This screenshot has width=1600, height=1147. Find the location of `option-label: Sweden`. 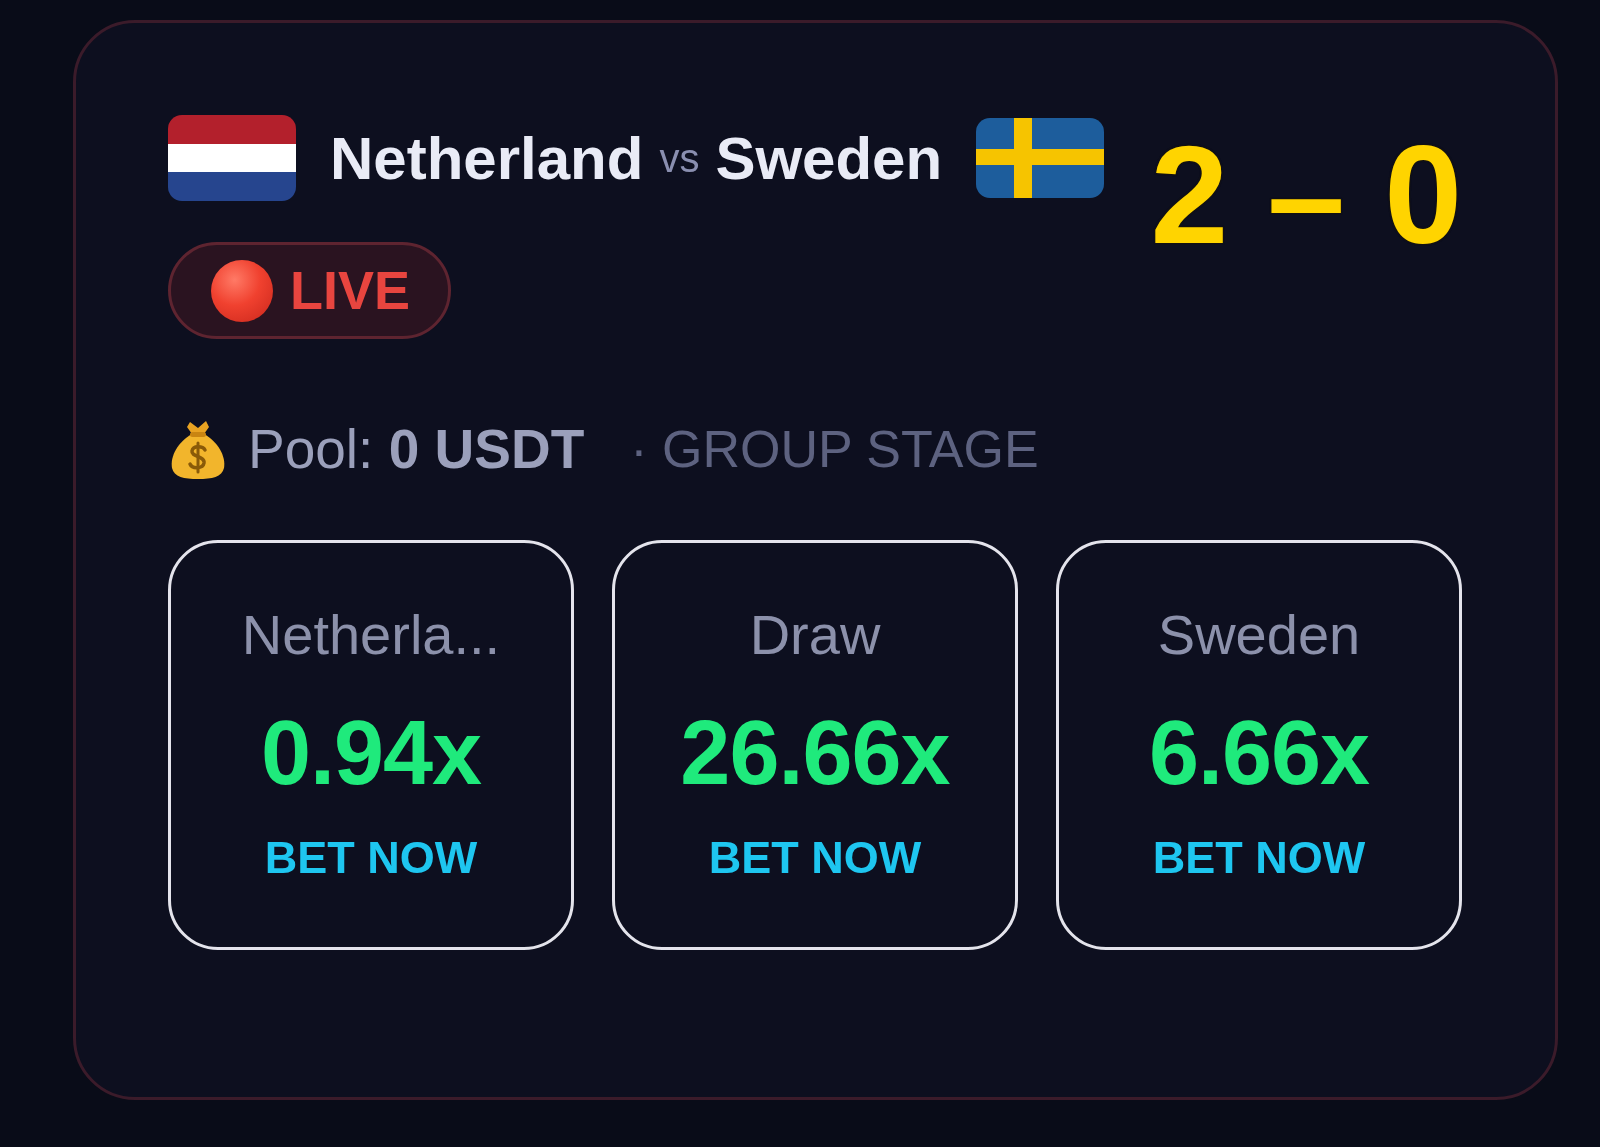

option-label: Sweden is located at coordinates (1259, 635).